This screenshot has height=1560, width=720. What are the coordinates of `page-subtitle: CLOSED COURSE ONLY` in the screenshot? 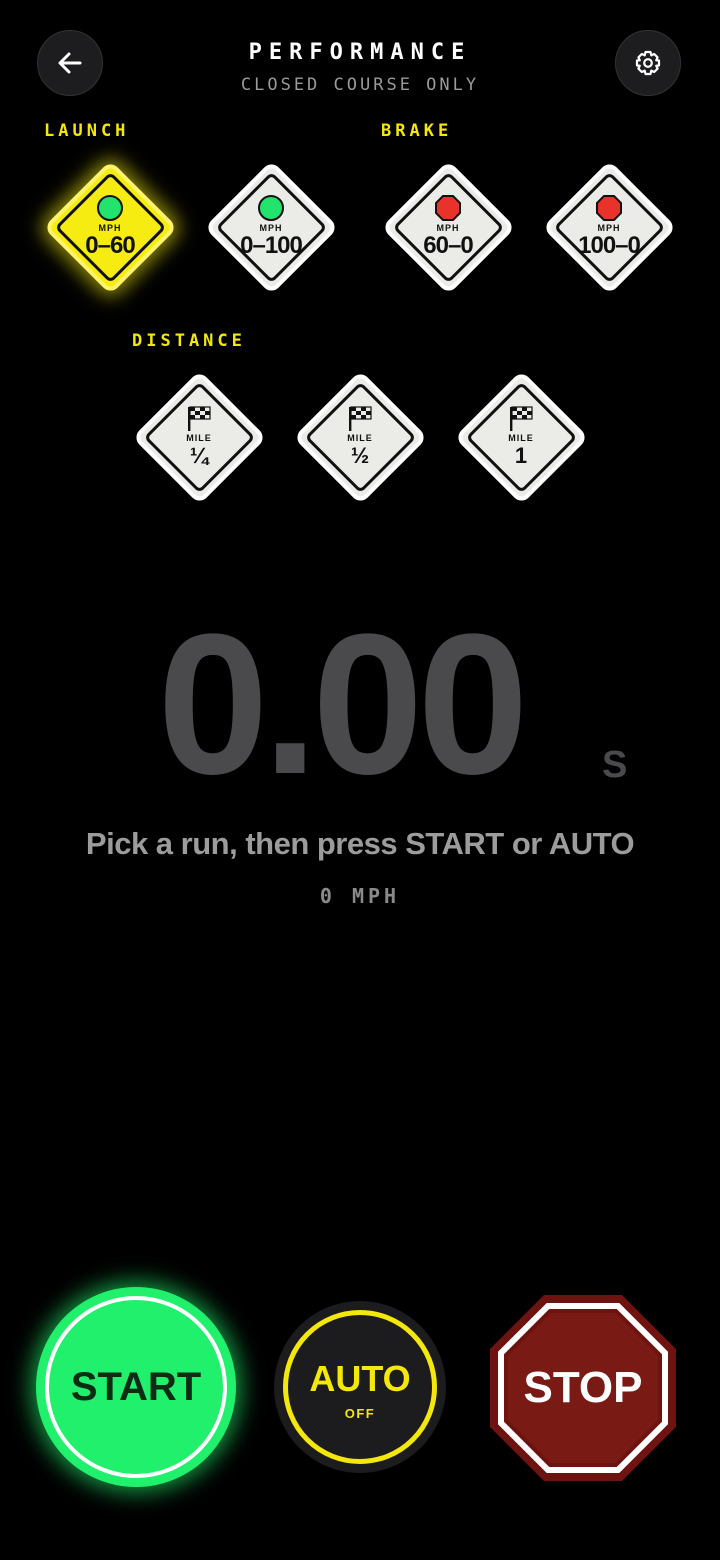 It's located at (360, 85).